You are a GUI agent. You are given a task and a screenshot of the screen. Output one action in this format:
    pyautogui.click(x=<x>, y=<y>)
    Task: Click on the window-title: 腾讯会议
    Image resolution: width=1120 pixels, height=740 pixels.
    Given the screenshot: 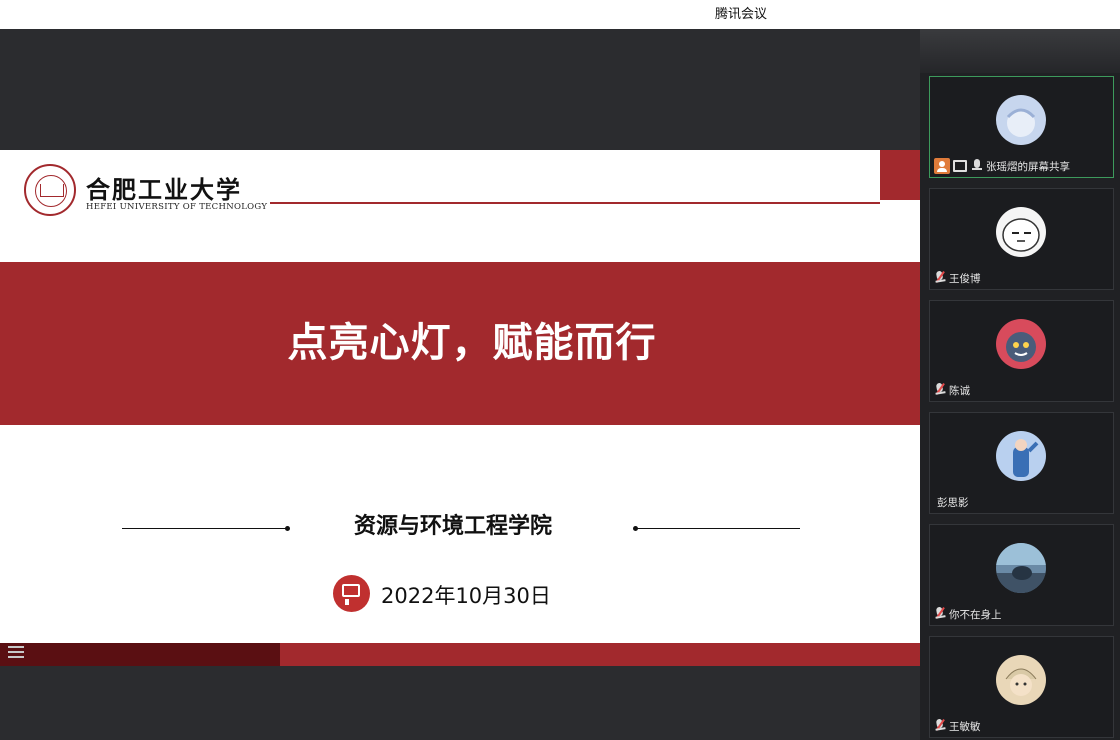 What is the action you would take?
    pyautogui.click(x=741, y=14)
    